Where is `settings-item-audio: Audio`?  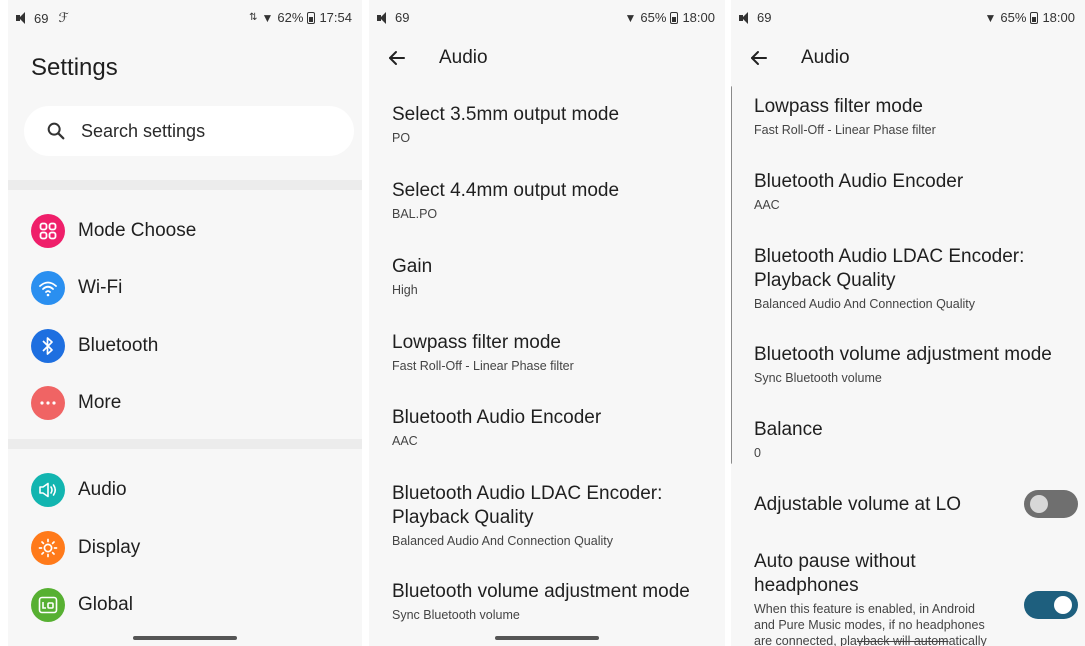
settings-item-audio: Audio is located at coordinates (79, 490).